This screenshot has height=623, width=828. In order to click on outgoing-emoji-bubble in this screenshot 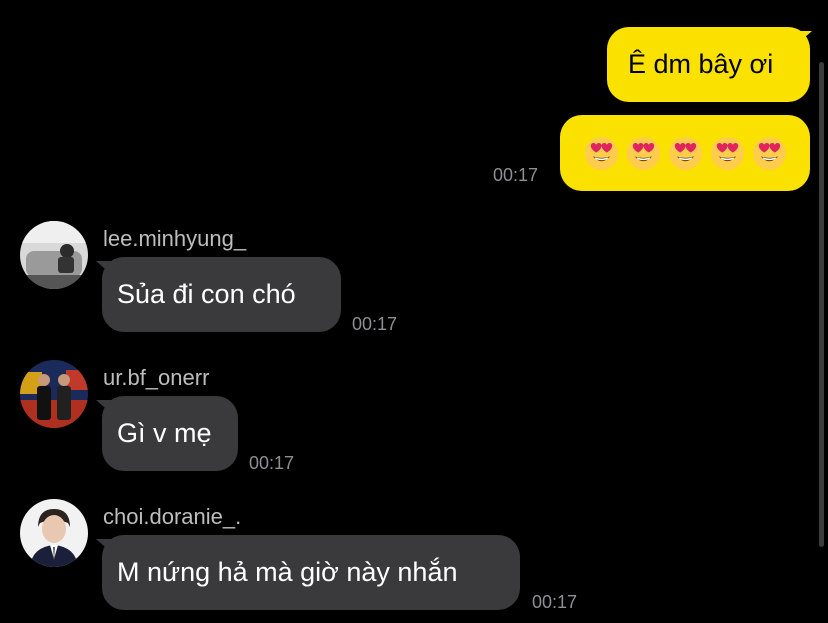, I will do `click(685, 153)`.